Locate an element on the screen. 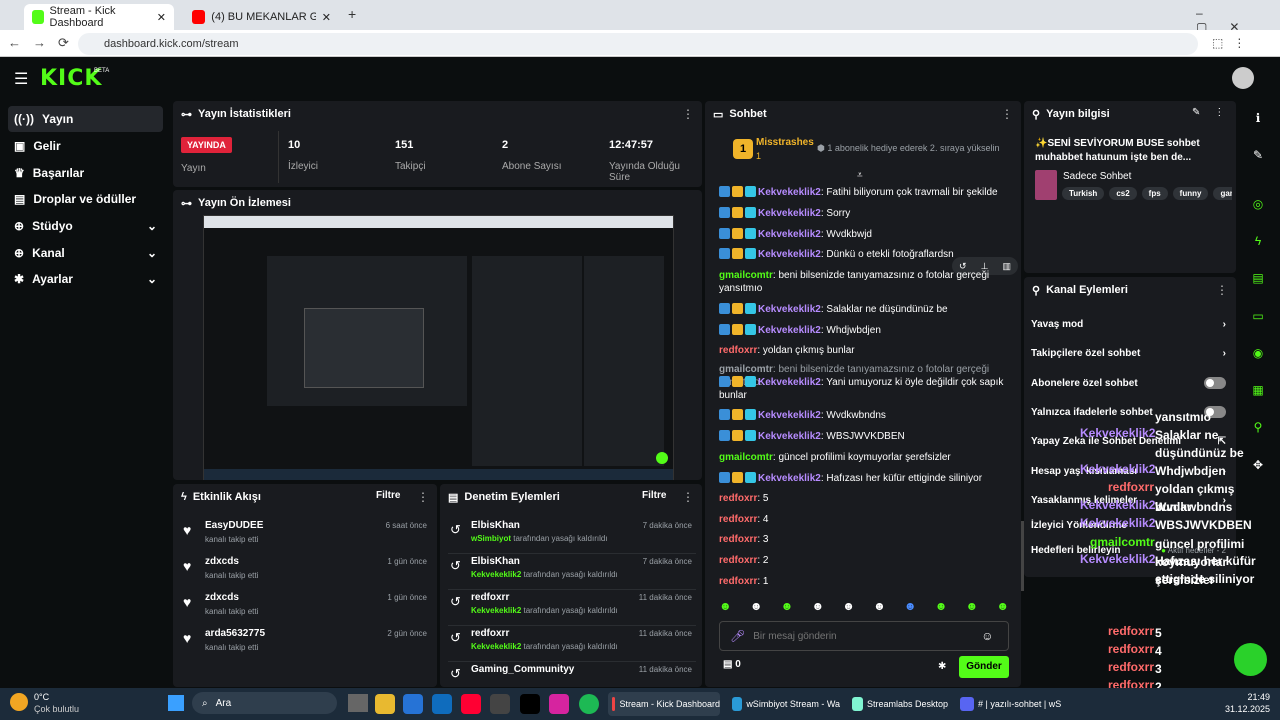 The image size is (1280, 720). clock-date: 31.12.2025 is located at coordinates (1244, 709).